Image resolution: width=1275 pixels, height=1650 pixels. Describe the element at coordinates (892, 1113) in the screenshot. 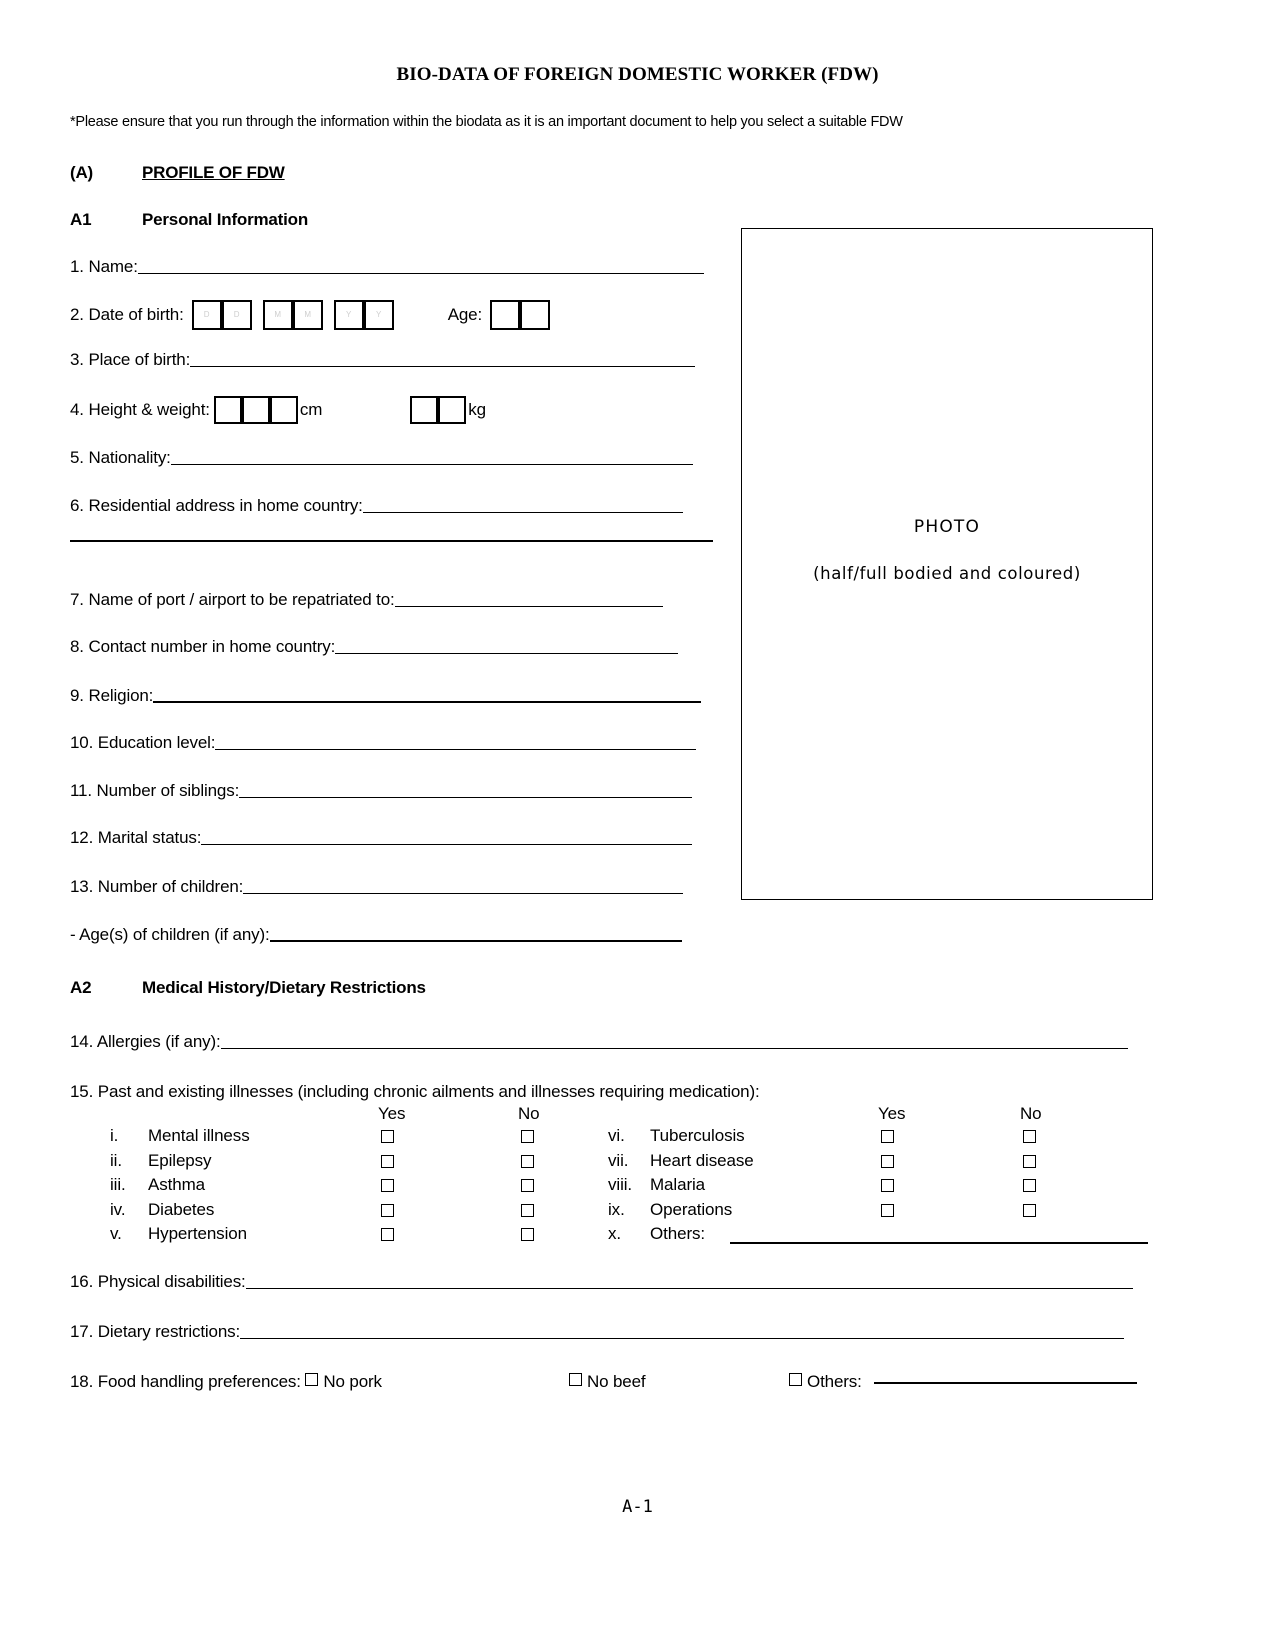

I see `illness-header-yes-right: Yes` at that location.